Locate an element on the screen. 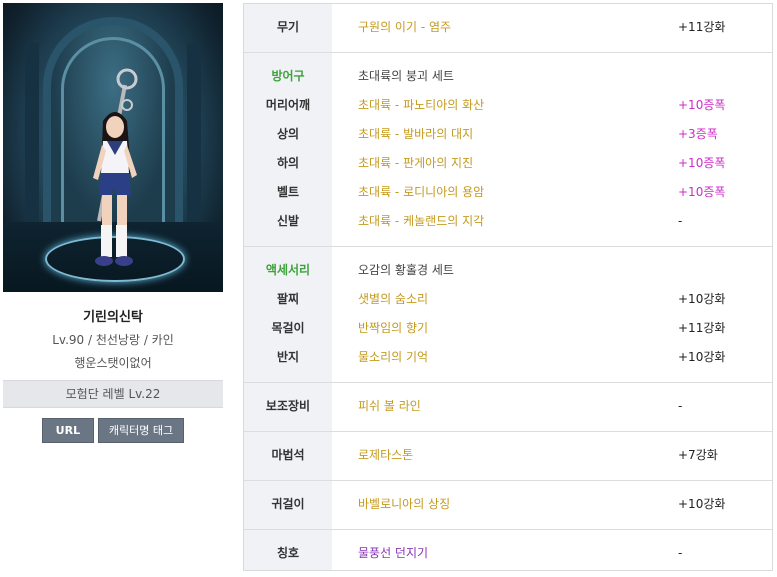 The width and height of the screenshot is (777, 577). accessory-item-name: 물소리의 기억 is located at coordinates (393, 357).